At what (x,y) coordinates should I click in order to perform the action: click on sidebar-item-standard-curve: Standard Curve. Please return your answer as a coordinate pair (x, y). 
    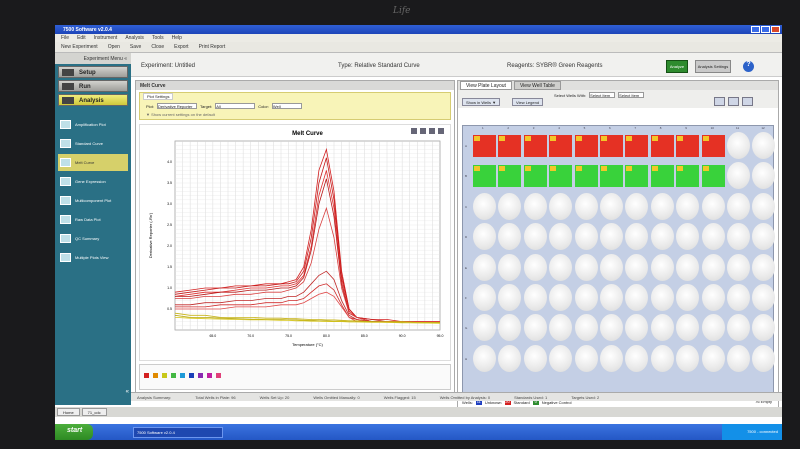
    Looking at the image, I should click on (93, 143).